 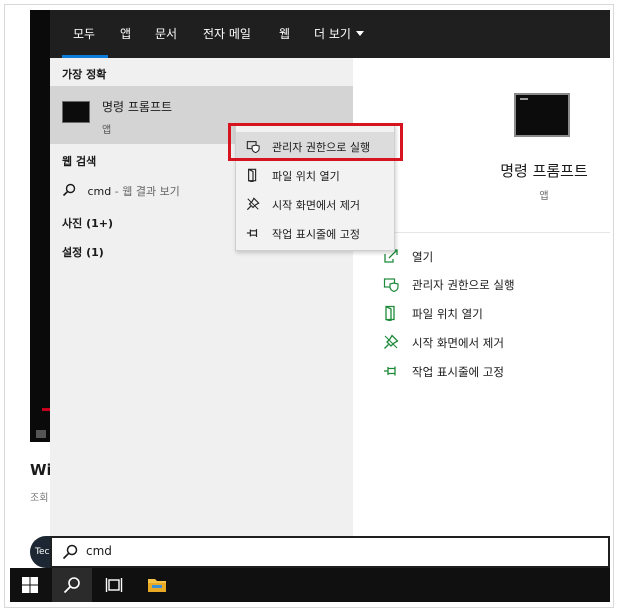 I want to click on action-open-label: 열기, so click(x=423, y=257).